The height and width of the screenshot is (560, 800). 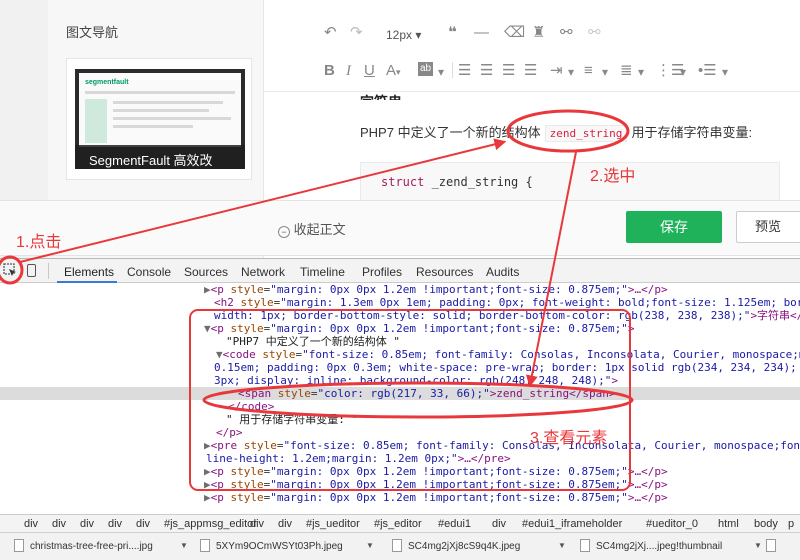 What do you see at coordinates (566, 33) in the screenshot?
I see `link-icon: ⚯` at bounding box center [566, 33].